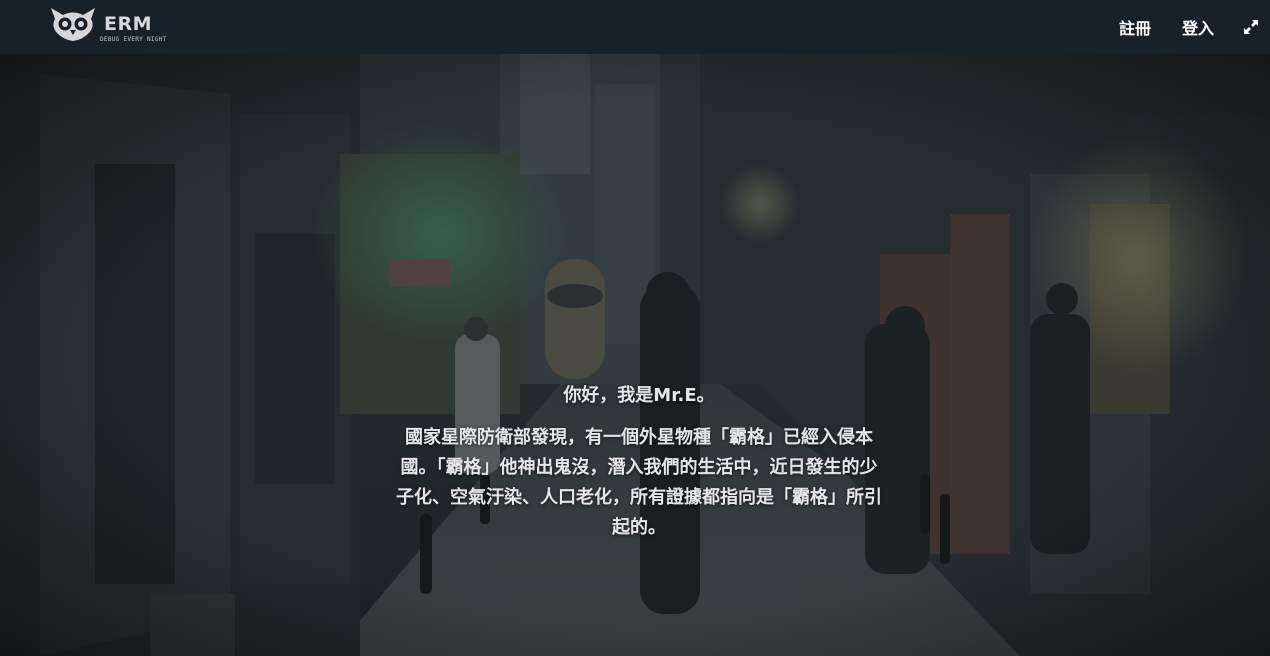 Image resolution: width=1270 pixels, height=656 pixels. Describe the element at coordinates (1251, 27) in the screenshot. I see `expand-icon` at that location.